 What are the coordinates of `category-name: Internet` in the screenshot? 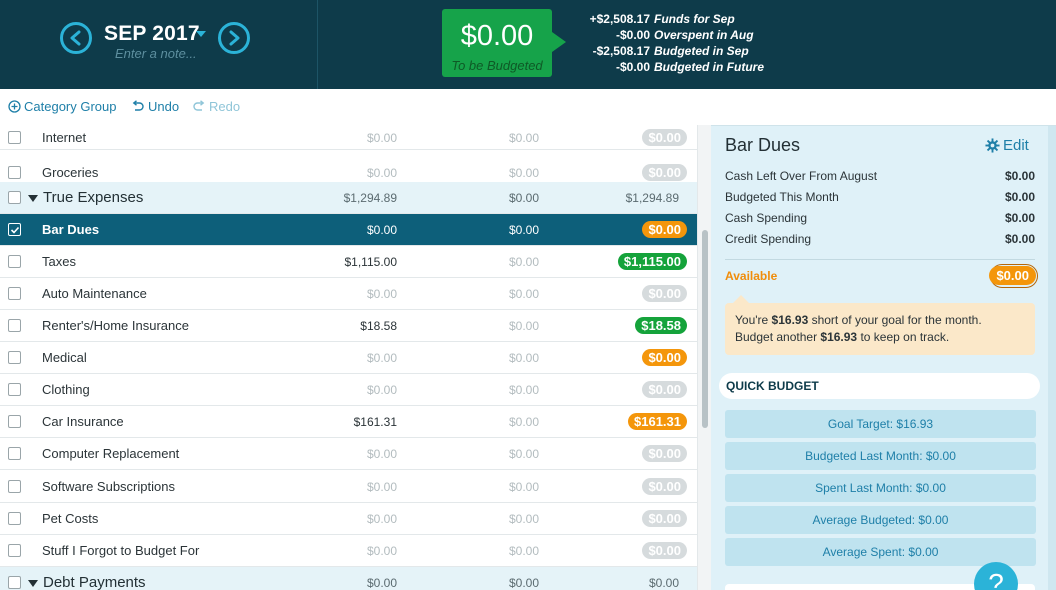 It's located at (64, 137).